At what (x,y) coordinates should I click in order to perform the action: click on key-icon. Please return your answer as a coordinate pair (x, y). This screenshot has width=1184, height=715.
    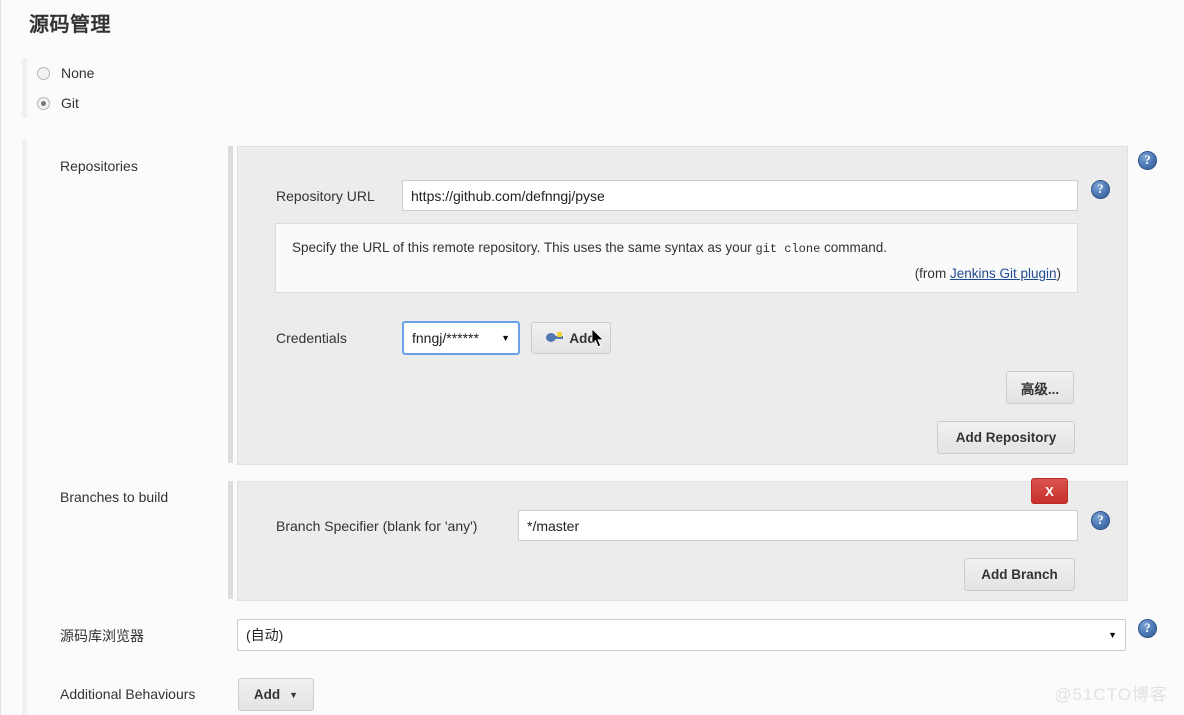
    Looking at the image, I should click on (555, 338).